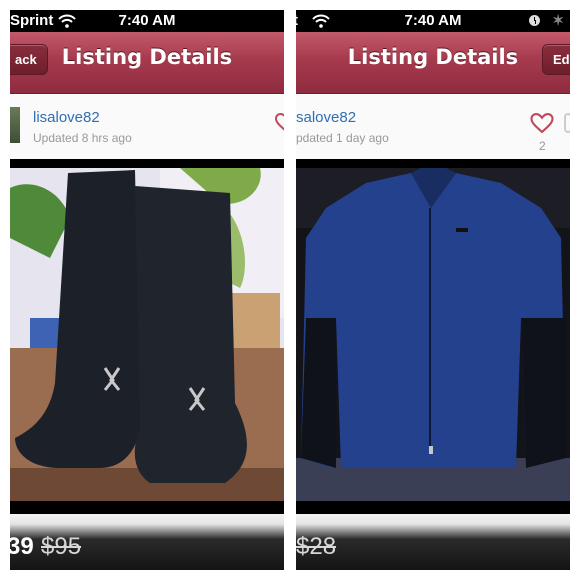 The width and height of the screenshot is (580, 580). What do you see at coordinates (66, 117) in the screenshot?
I see `seller-username-link: lisalove82` at bounding box center [66, 117].